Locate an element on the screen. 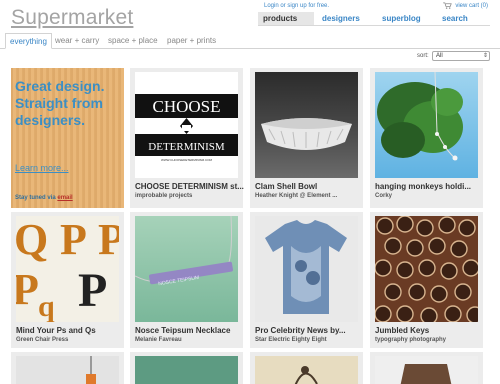 The image size is (500, 384). tab-everything: everything is located at coordinates (28, 41).